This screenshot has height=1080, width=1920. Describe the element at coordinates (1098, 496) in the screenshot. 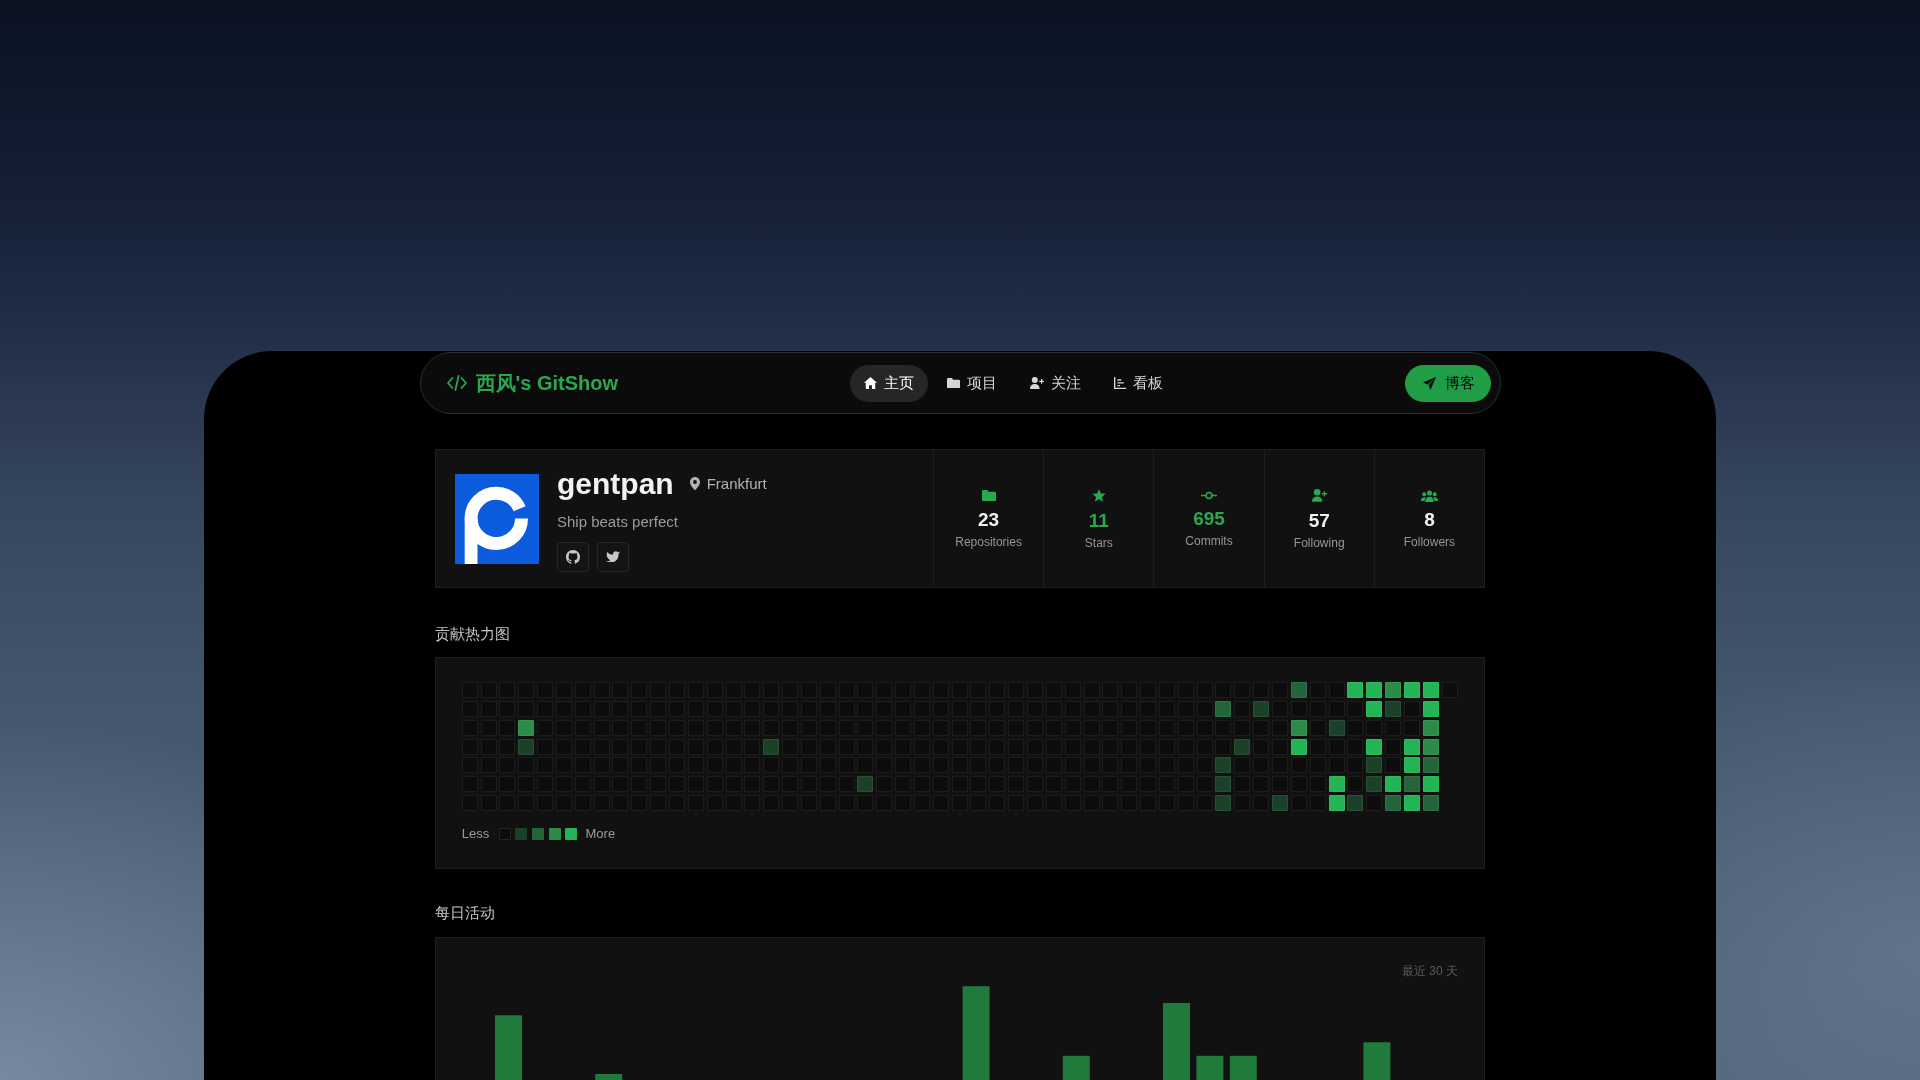

I see `star-icon` at that location.